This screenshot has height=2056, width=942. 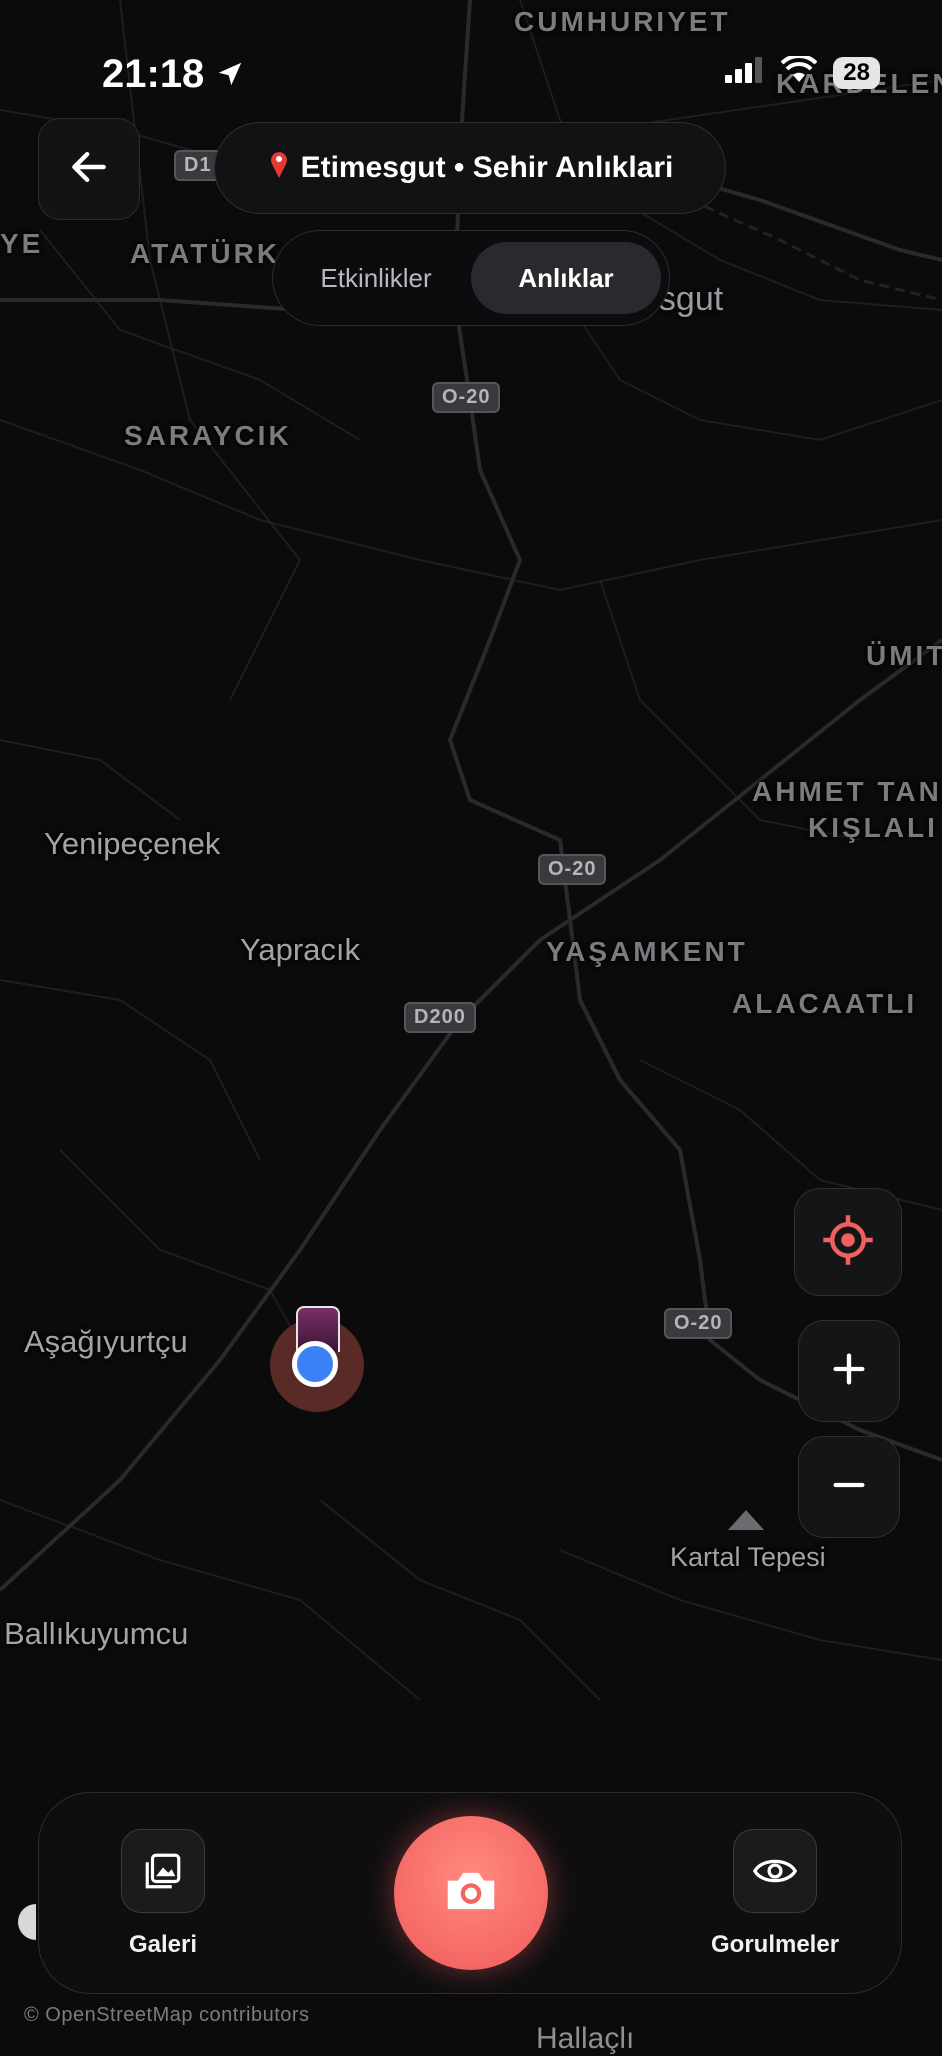 What do you see at coordinates (622, 21) in the screenshot?
I see `map-label-cumhuriyet: CUMHURIYET` at bounding box center [622, 21].